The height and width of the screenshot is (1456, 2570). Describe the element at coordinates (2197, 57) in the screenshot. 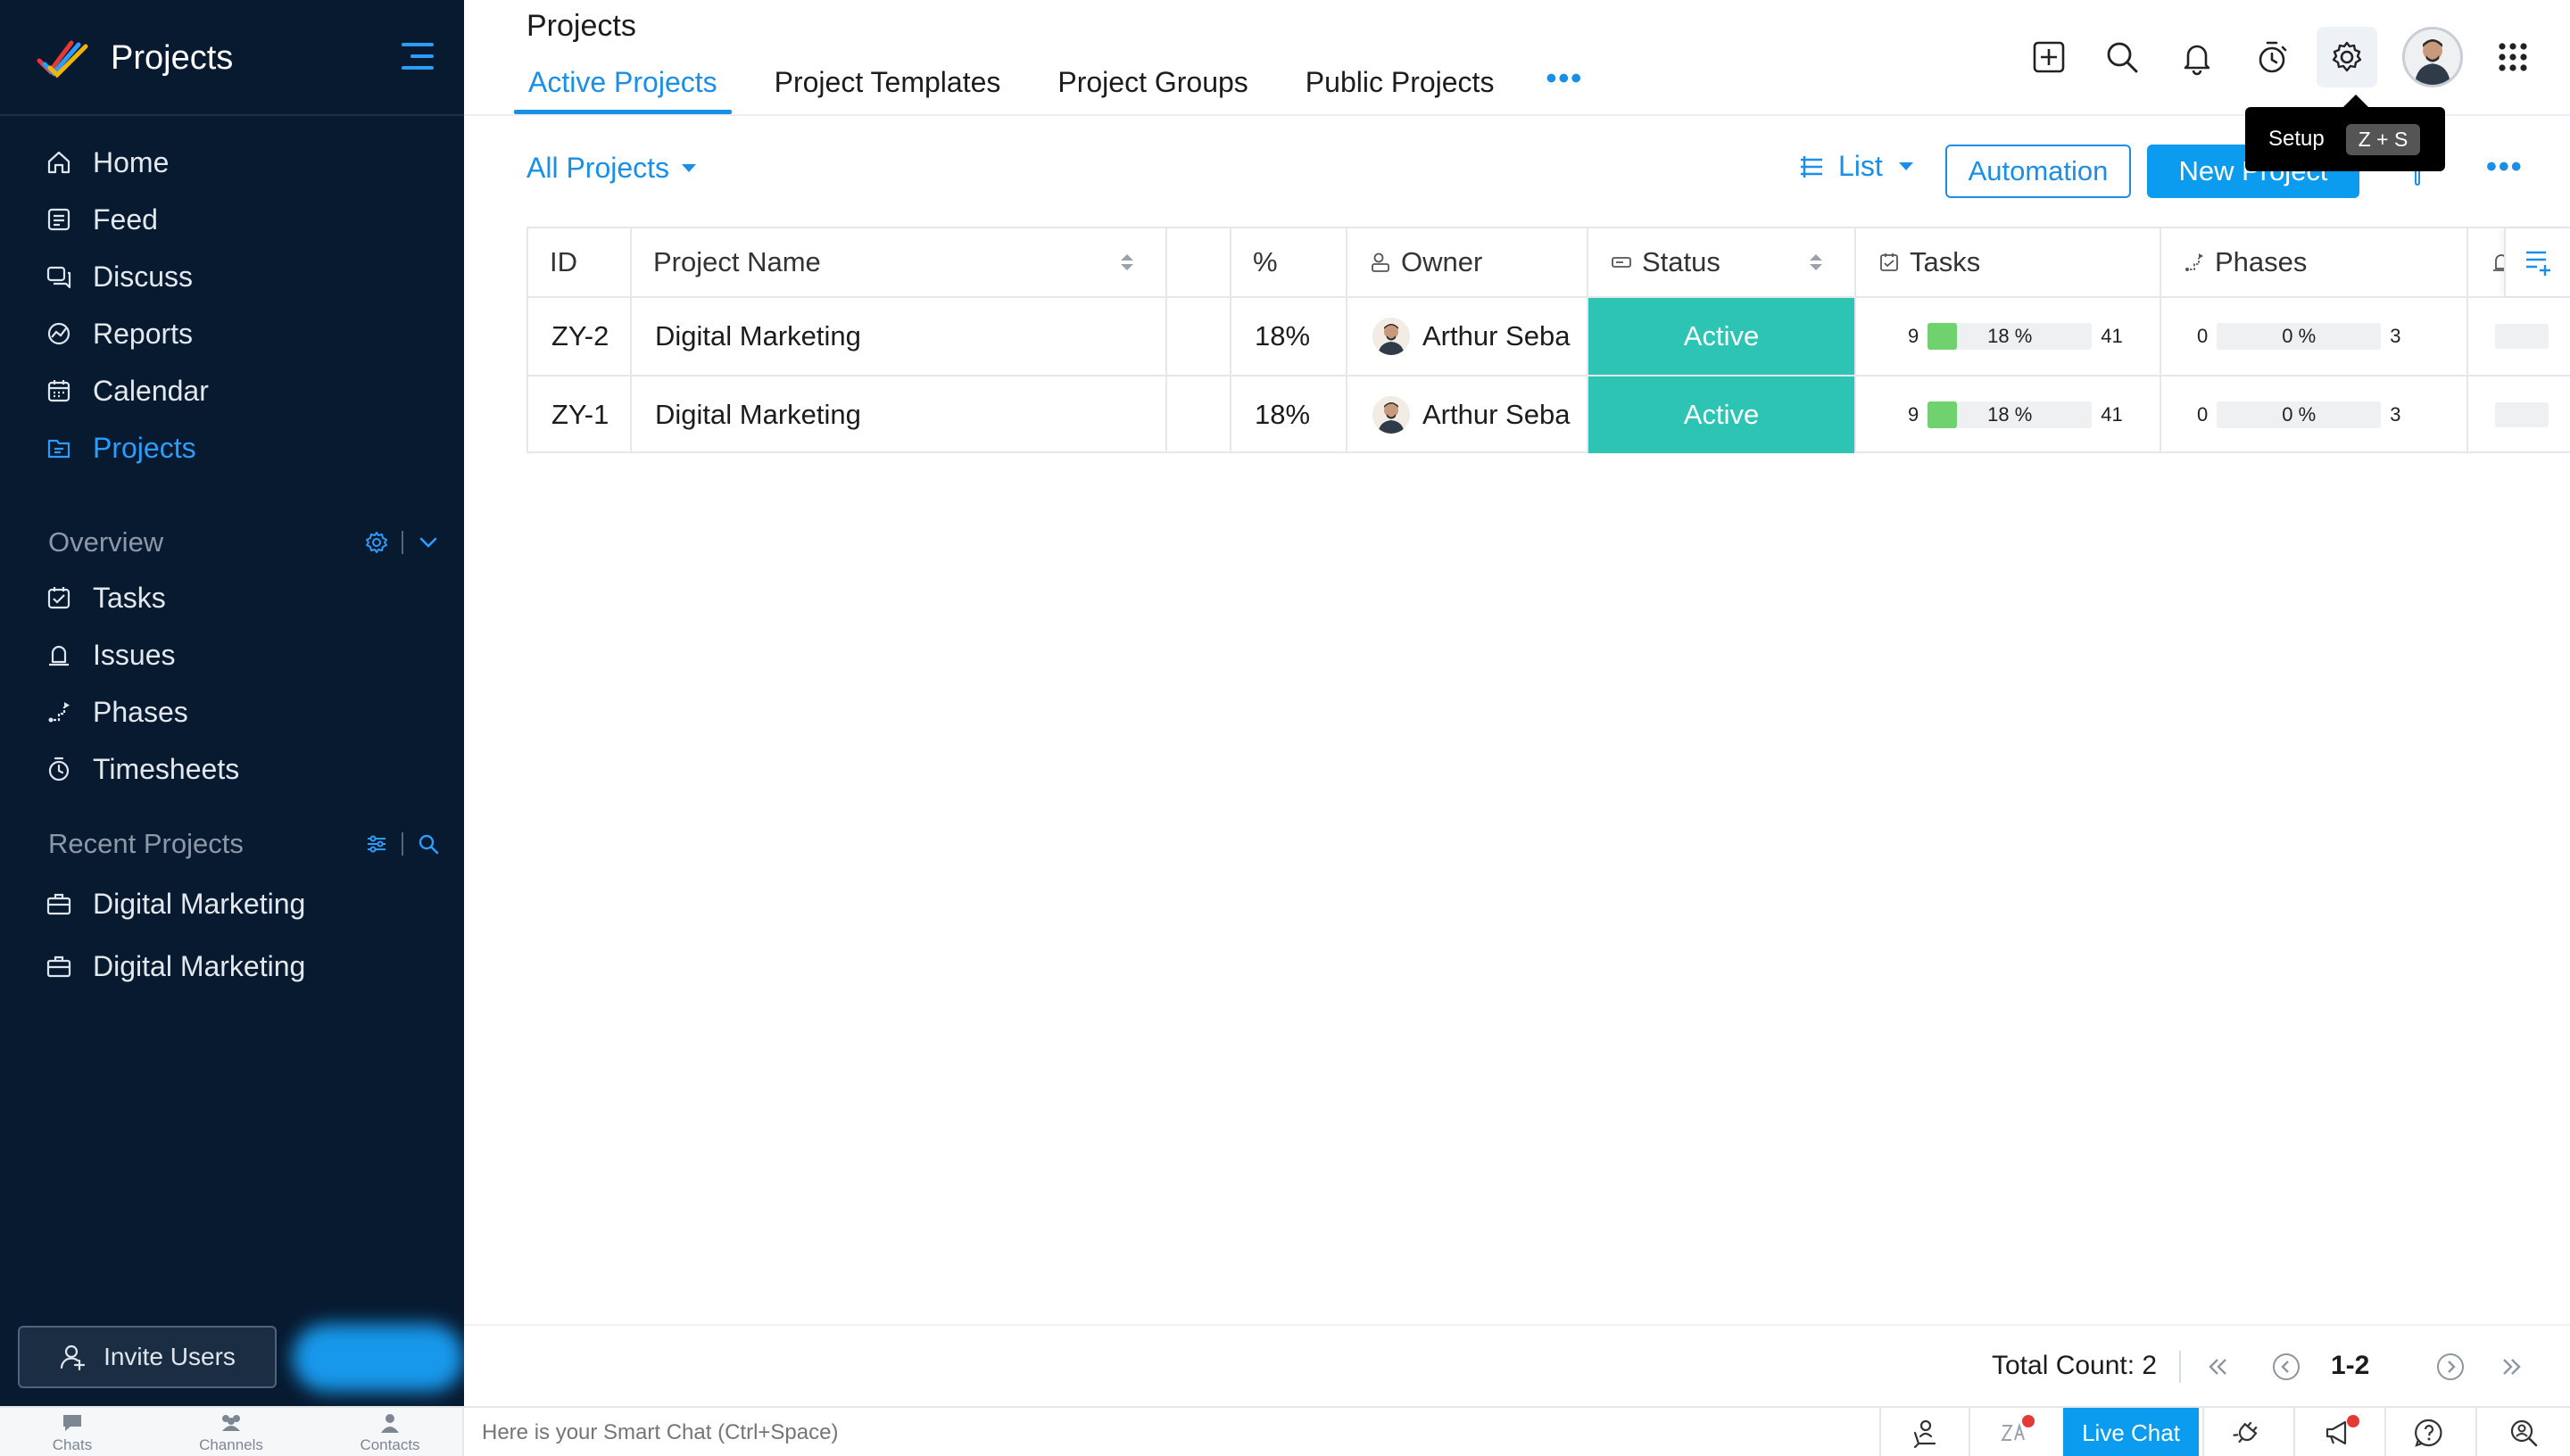

I see `bell-icon` at that location.